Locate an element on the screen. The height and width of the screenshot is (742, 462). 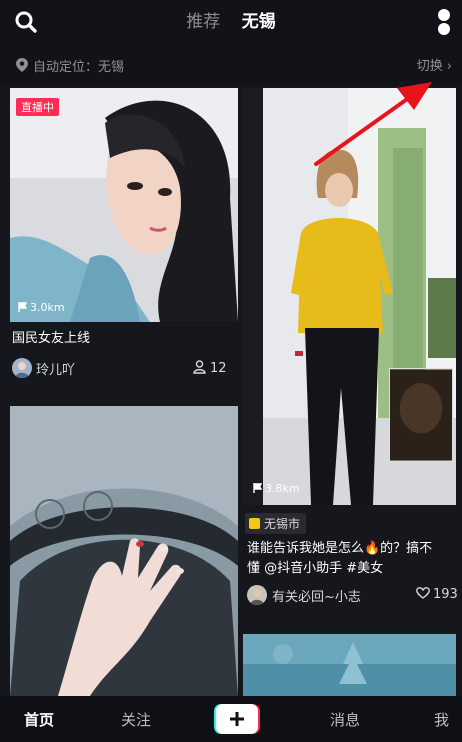
person-icon is located at coordinates (199, 367).